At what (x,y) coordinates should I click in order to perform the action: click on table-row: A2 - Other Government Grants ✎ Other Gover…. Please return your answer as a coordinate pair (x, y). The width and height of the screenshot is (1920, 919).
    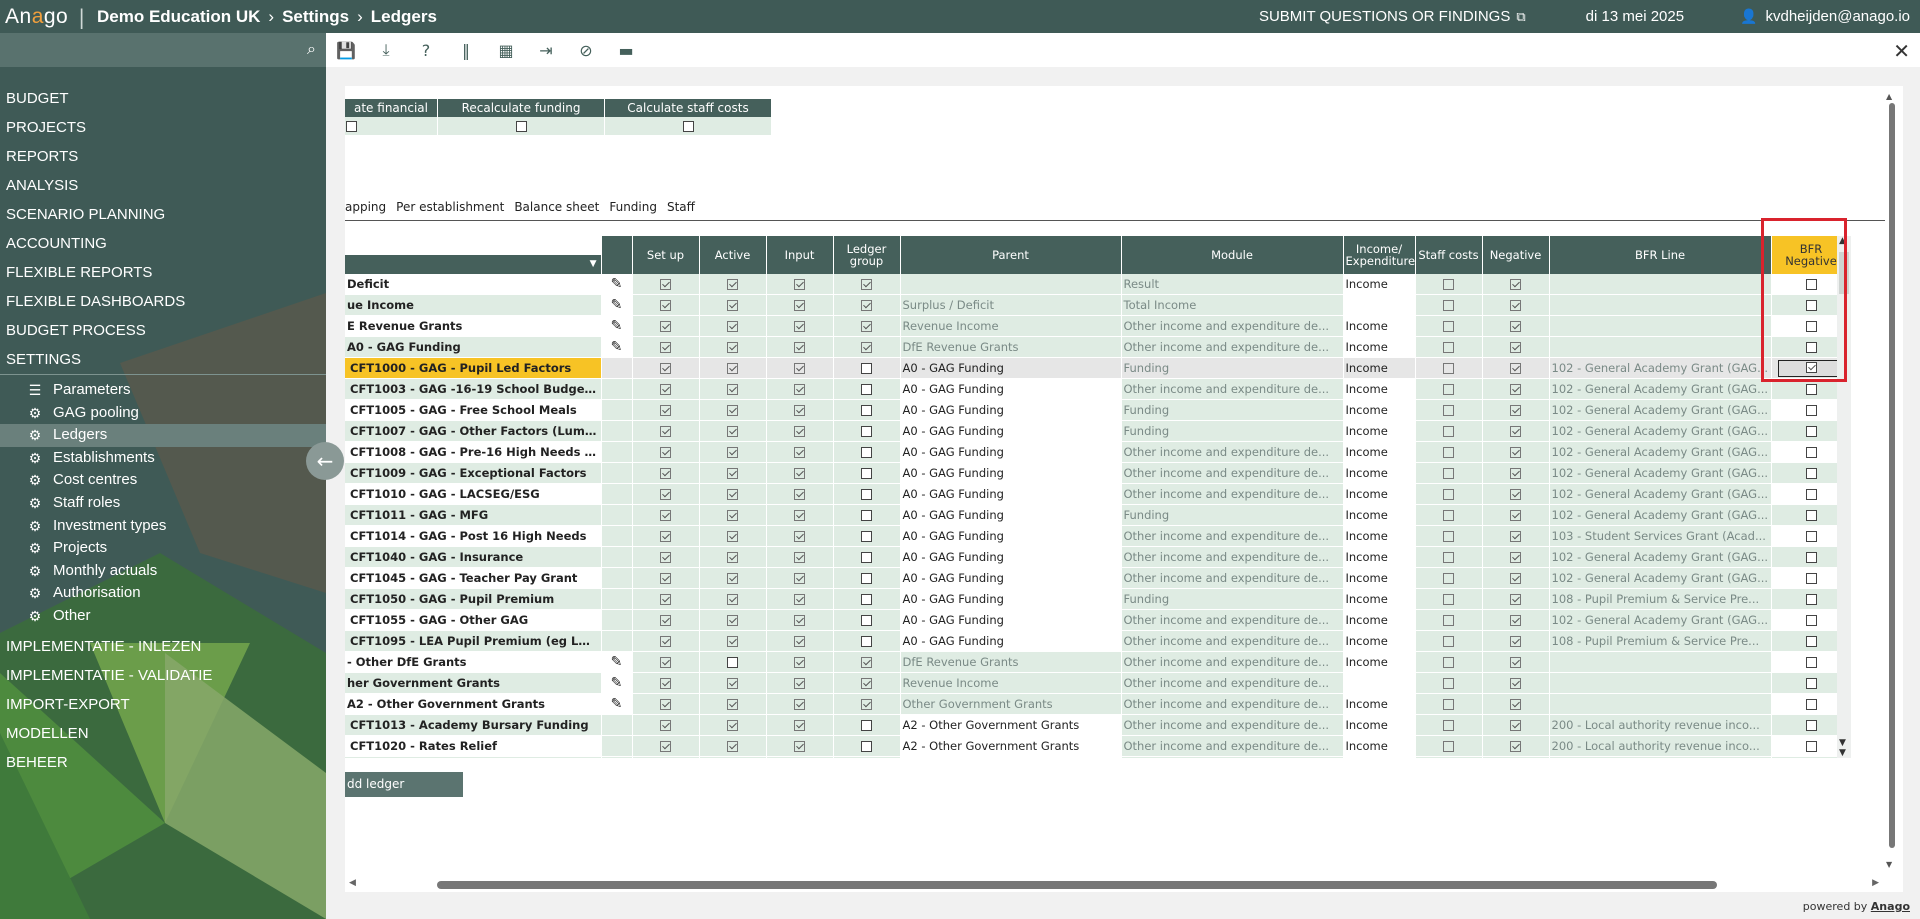
    Looking at the image, I should click on (1098, 704).